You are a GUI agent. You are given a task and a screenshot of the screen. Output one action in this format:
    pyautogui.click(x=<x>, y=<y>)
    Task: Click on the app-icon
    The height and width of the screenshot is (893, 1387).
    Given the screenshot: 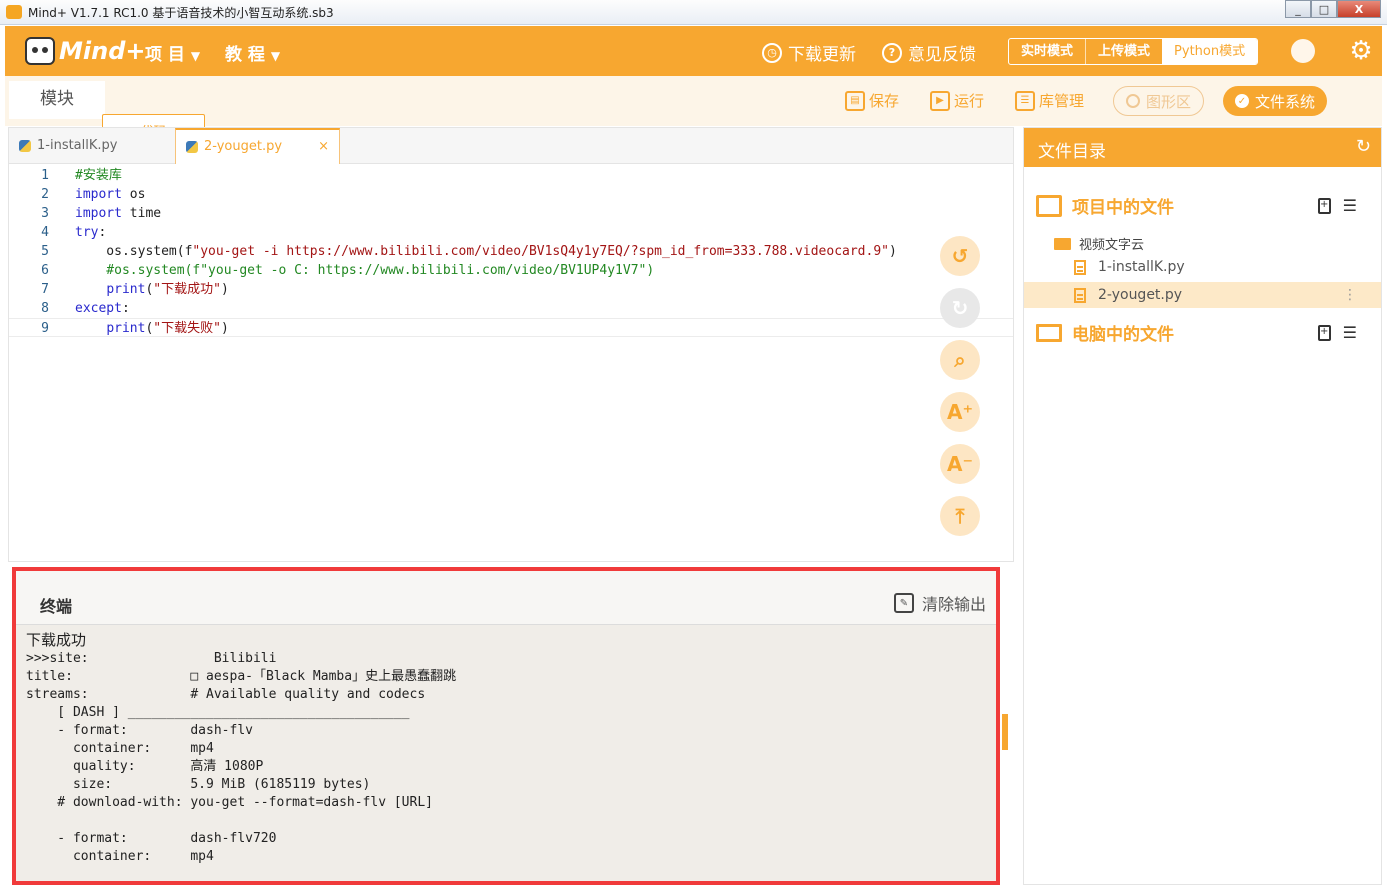 What is the action you would take?
    pyautogui.click(x=14, y=12)
    